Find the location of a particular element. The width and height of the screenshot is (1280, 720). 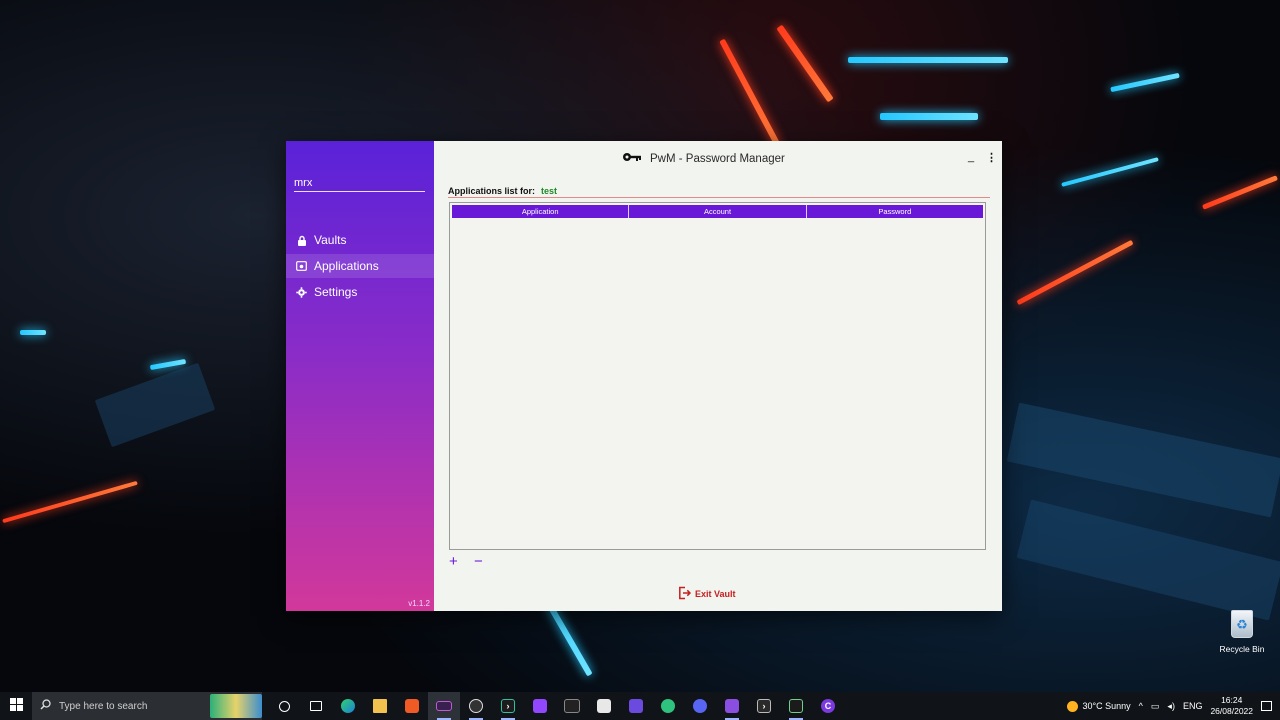

green-app-button is located at coordinates (668, 706).